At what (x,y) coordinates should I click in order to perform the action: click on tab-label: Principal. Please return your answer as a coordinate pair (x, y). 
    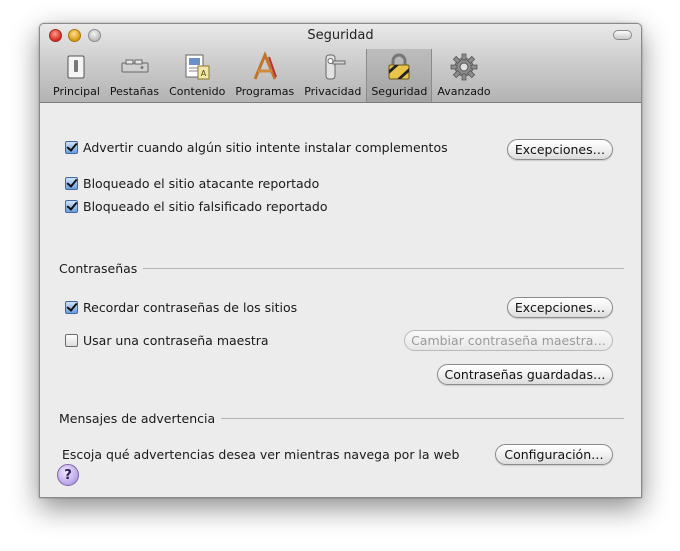
    Looking at the image, I should click on (76, 91).